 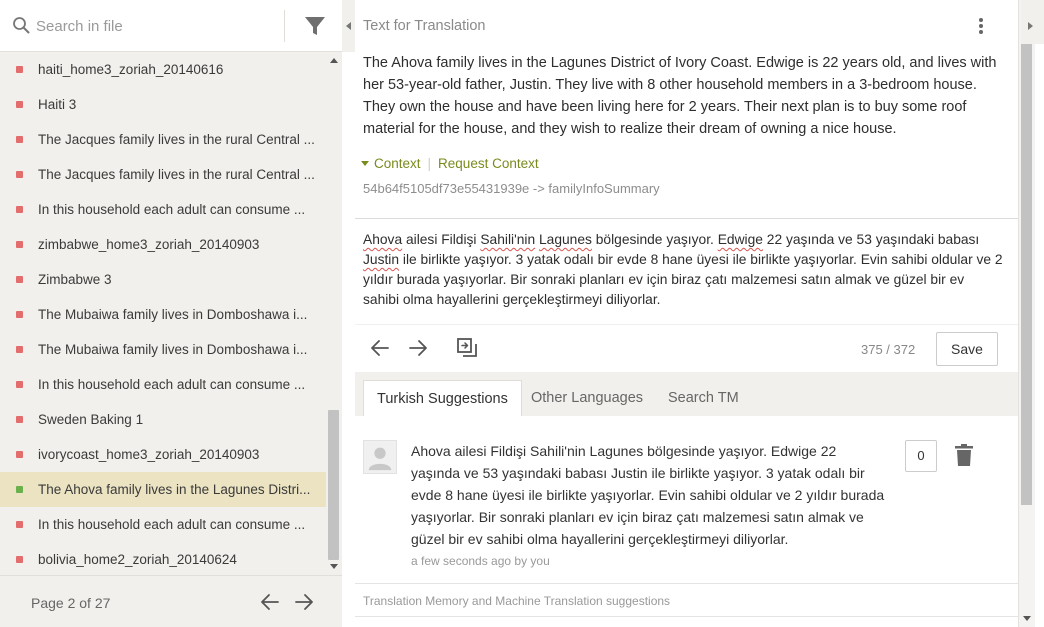 I want to click on previous-segment-icon, so click(x=380, y=348).